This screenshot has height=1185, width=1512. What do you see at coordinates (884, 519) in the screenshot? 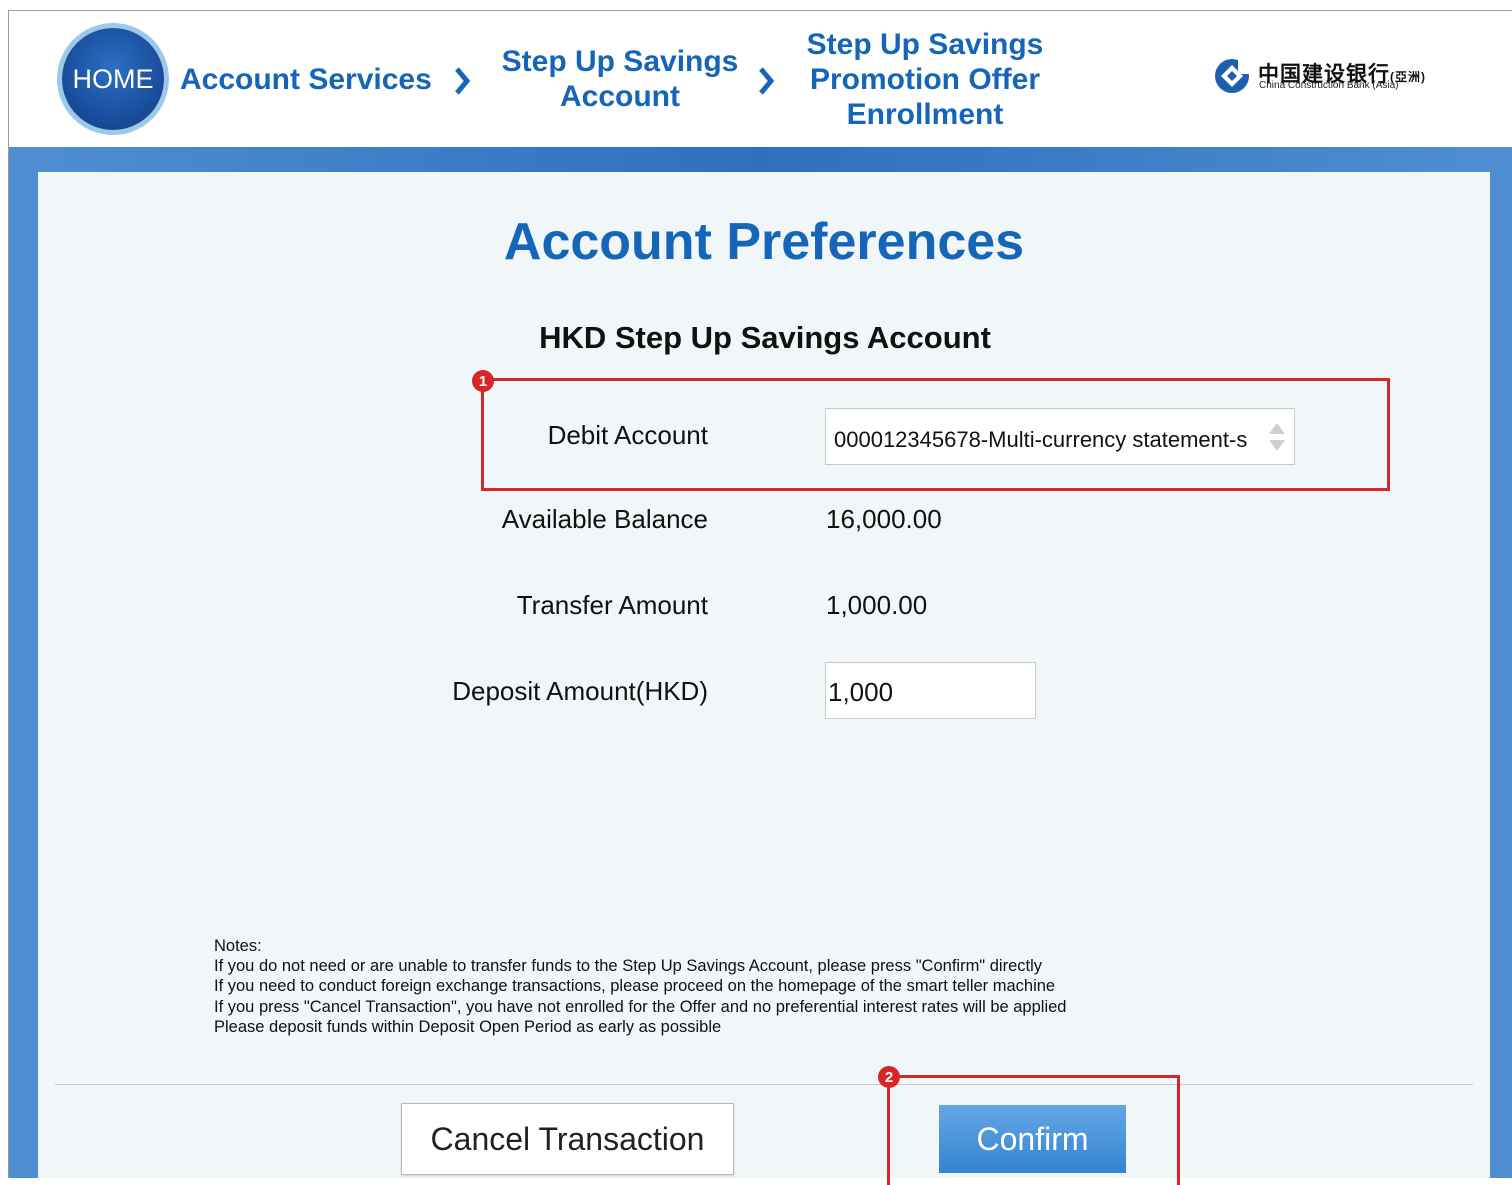
I see `available-balance-value: 16,000.00` at bounding box center [884, 519].